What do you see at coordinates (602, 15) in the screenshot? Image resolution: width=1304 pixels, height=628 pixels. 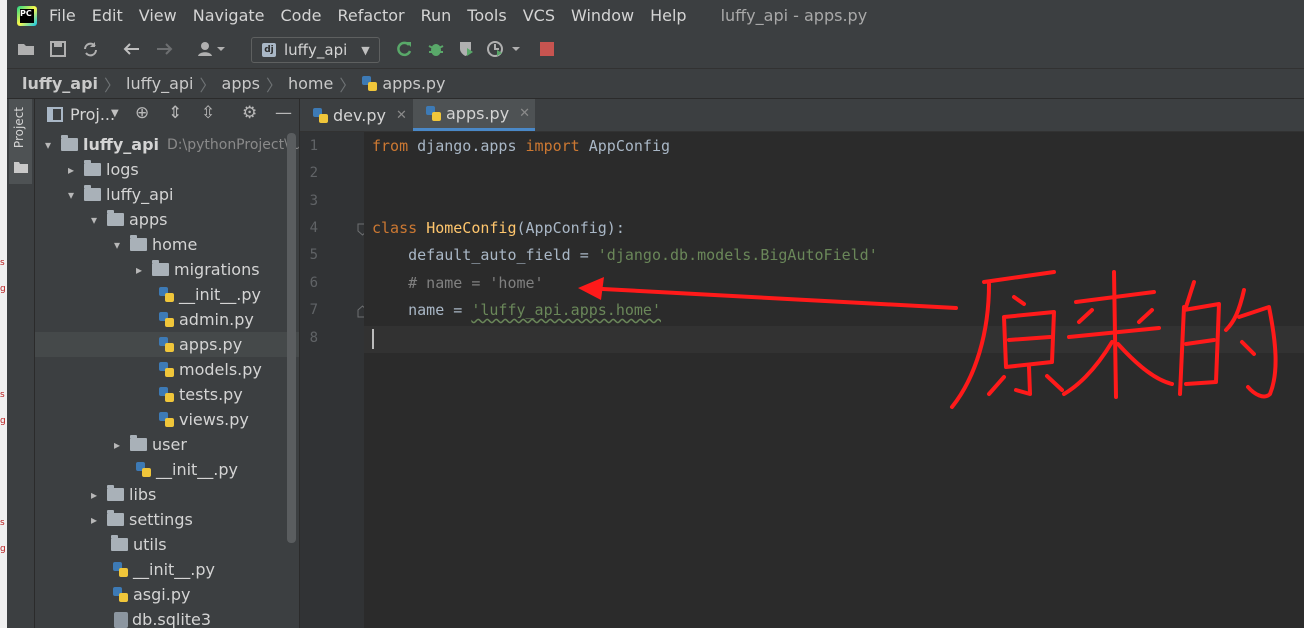 I see `menu-window: Window` at bounding box center [602, 15].